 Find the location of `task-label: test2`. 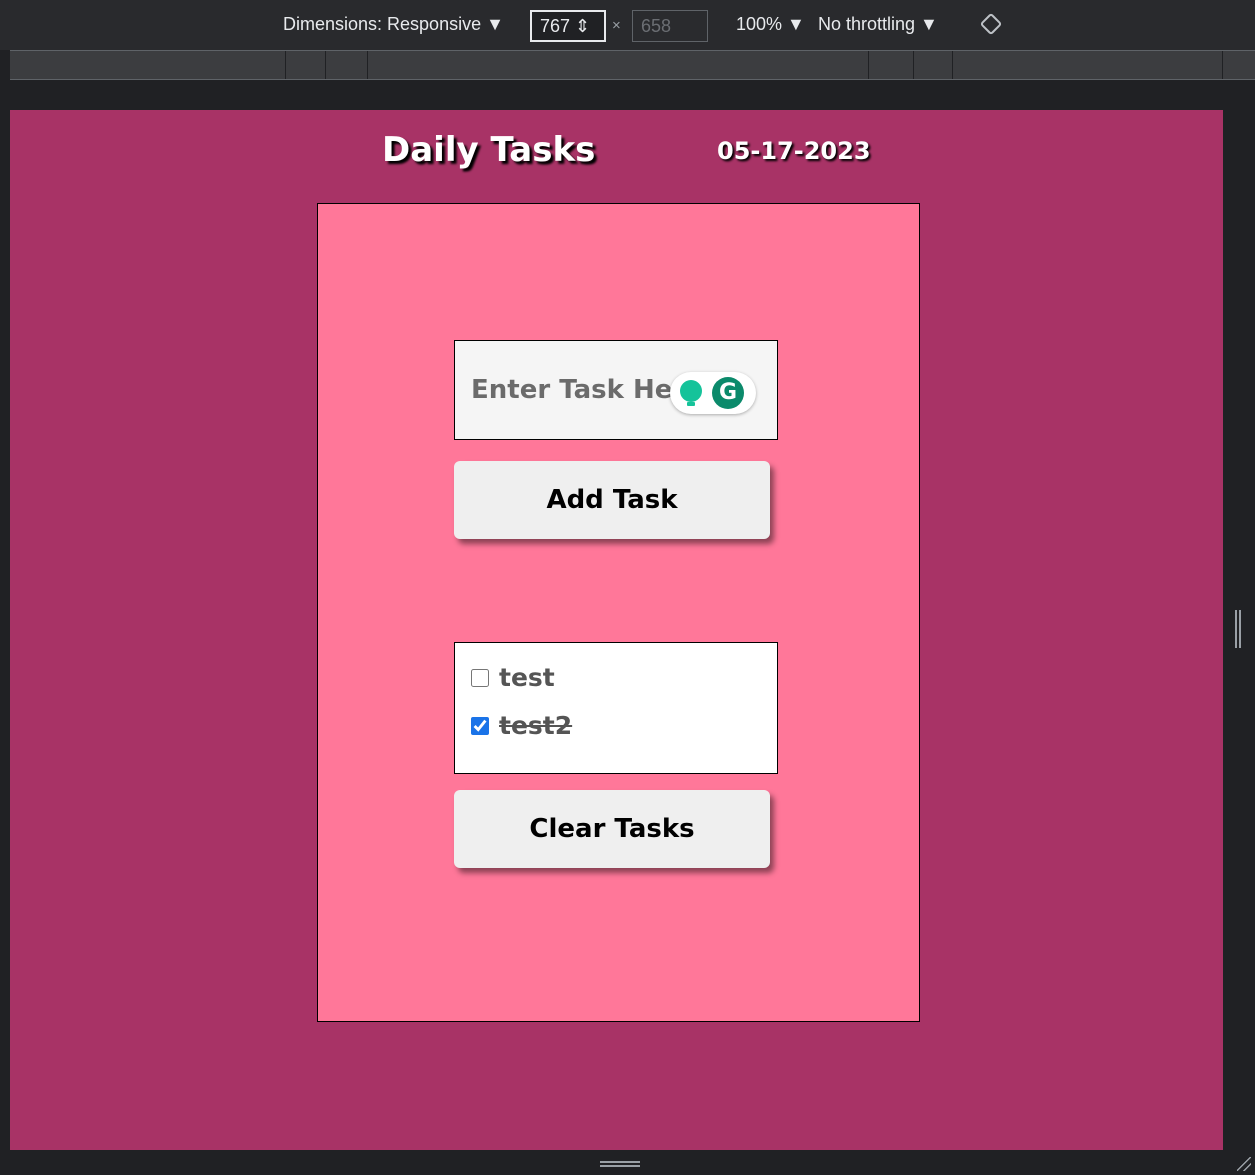

task-label: test2 is located at coordinates (536, 725).